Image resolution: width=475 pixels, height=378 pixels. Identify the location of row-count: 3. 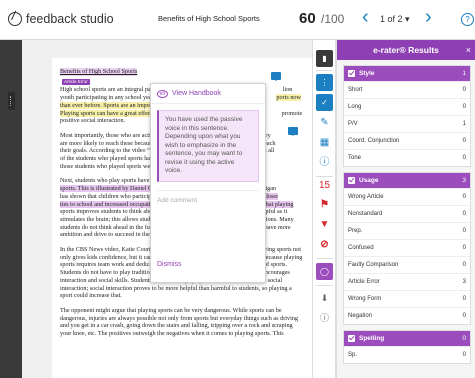
(464, 282).